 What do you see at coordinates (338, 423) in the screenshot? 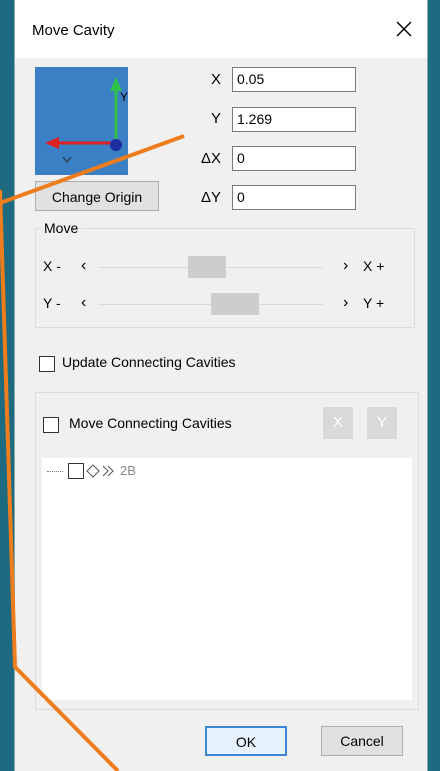
I see `x-button: X` at bounding box center [338, 423].